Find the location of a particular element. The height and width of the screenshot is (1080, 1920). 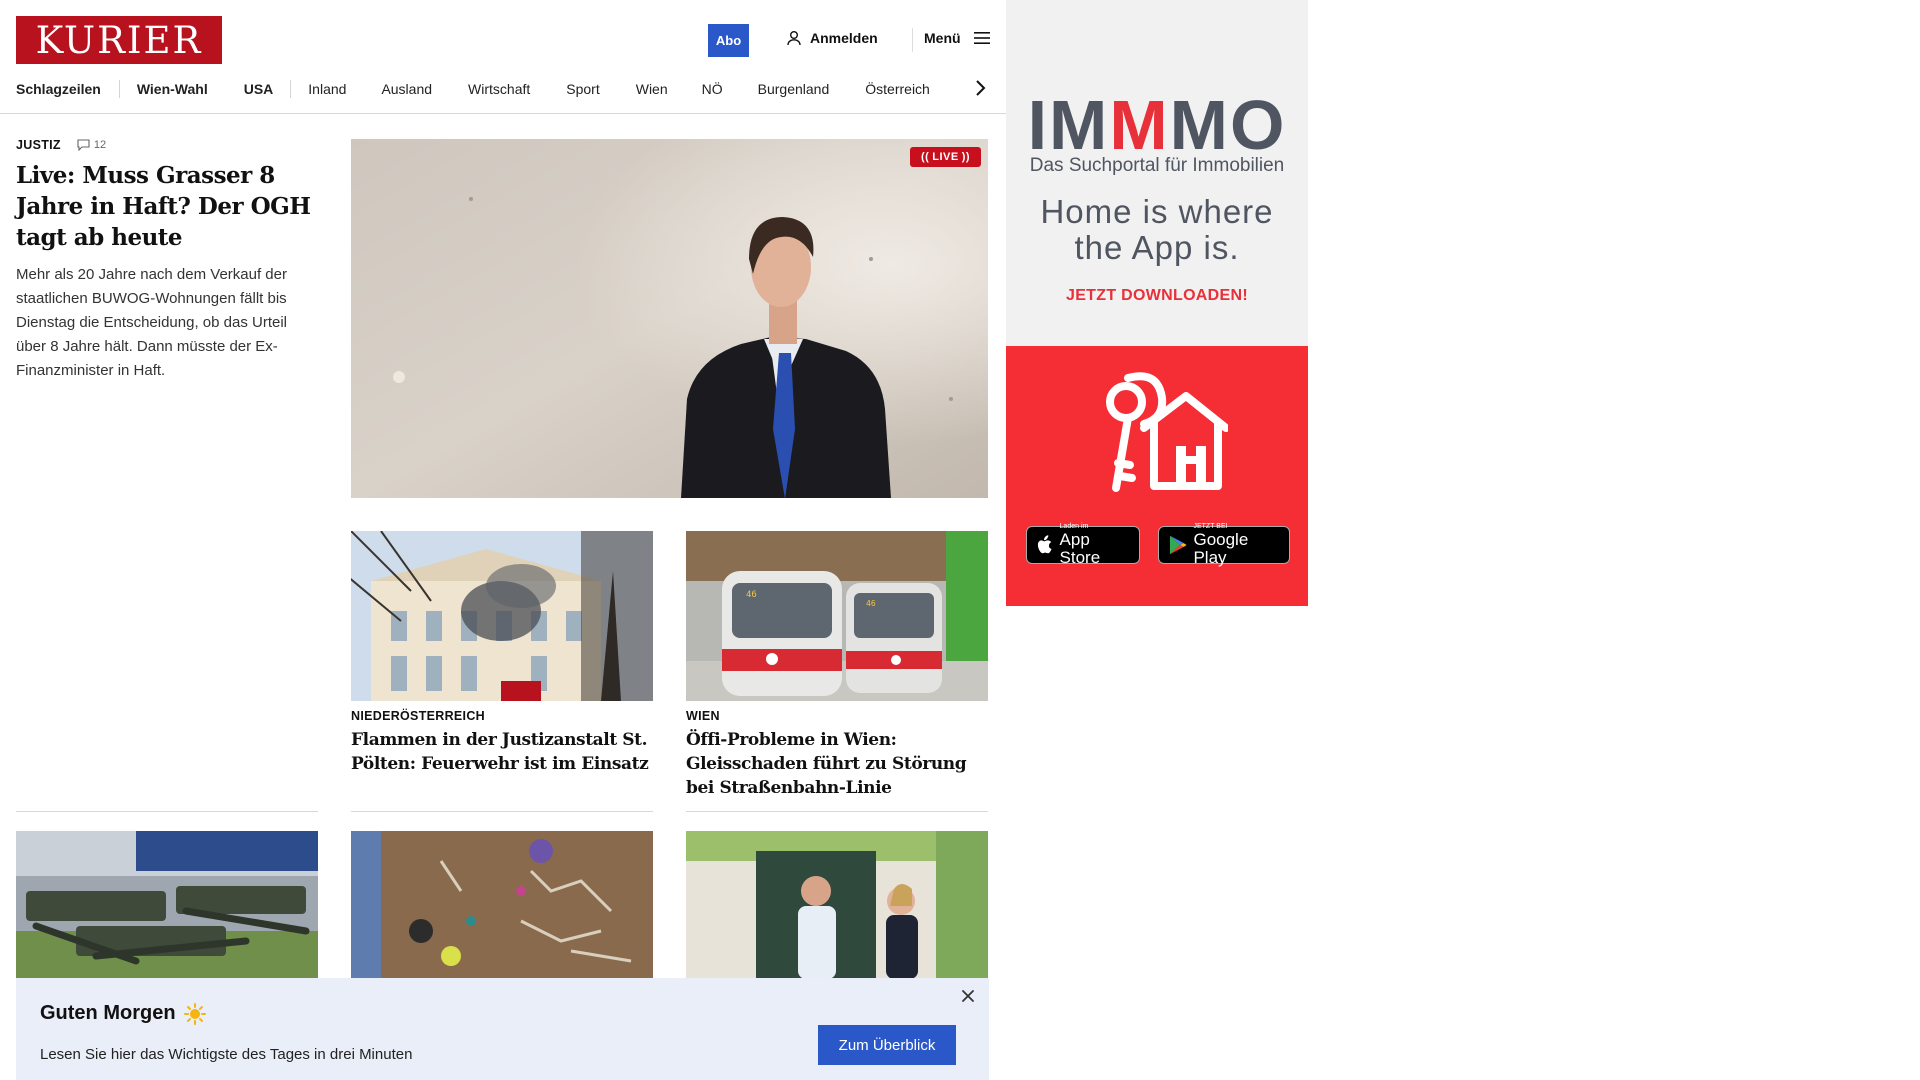

nav-item-wien-wahl: Wien-Wahl is located at coordinates (172, 89).